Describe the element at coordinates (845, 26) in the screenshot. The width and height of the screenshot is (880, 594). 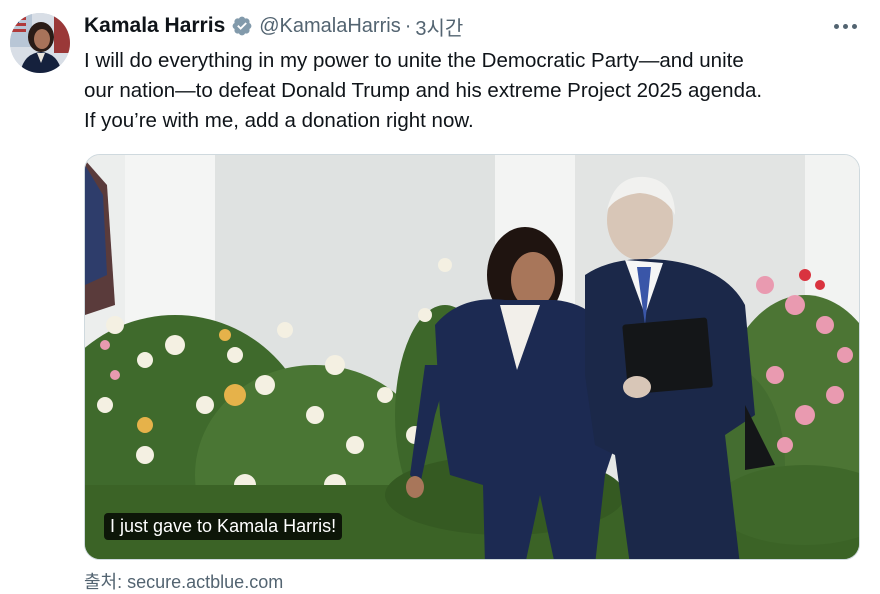
I see `more-options-icon` at that location.